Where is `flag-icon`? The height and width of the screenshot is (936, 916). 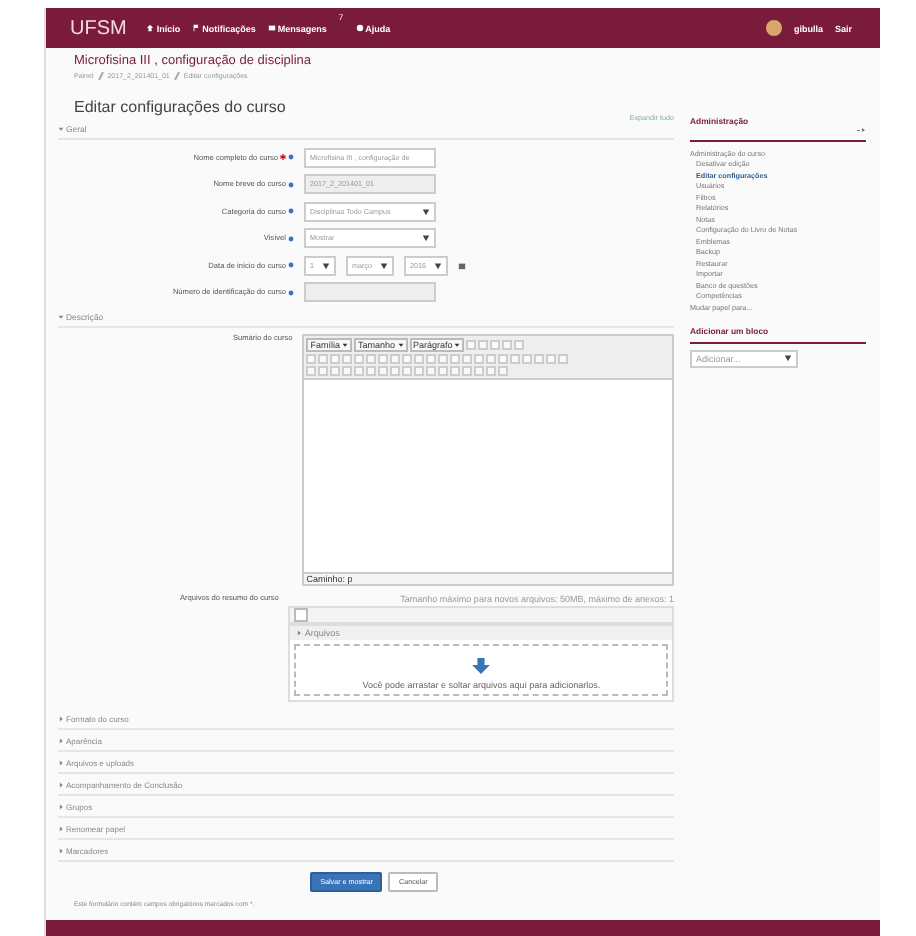 flag-icon is located at coordinates (196, 28).